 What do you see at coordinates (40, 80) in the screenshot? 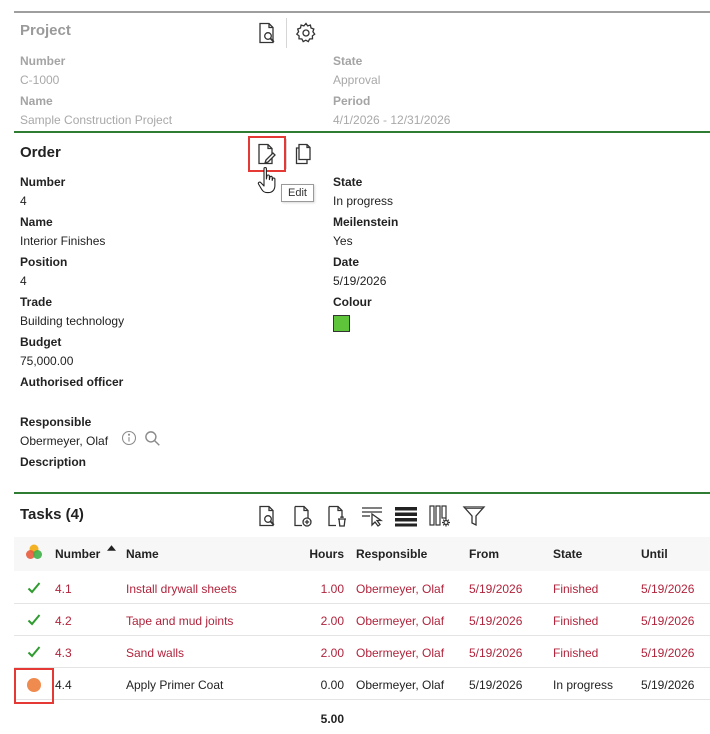
I see `project-number-value: C-1000` at bounding box center [40, 80].